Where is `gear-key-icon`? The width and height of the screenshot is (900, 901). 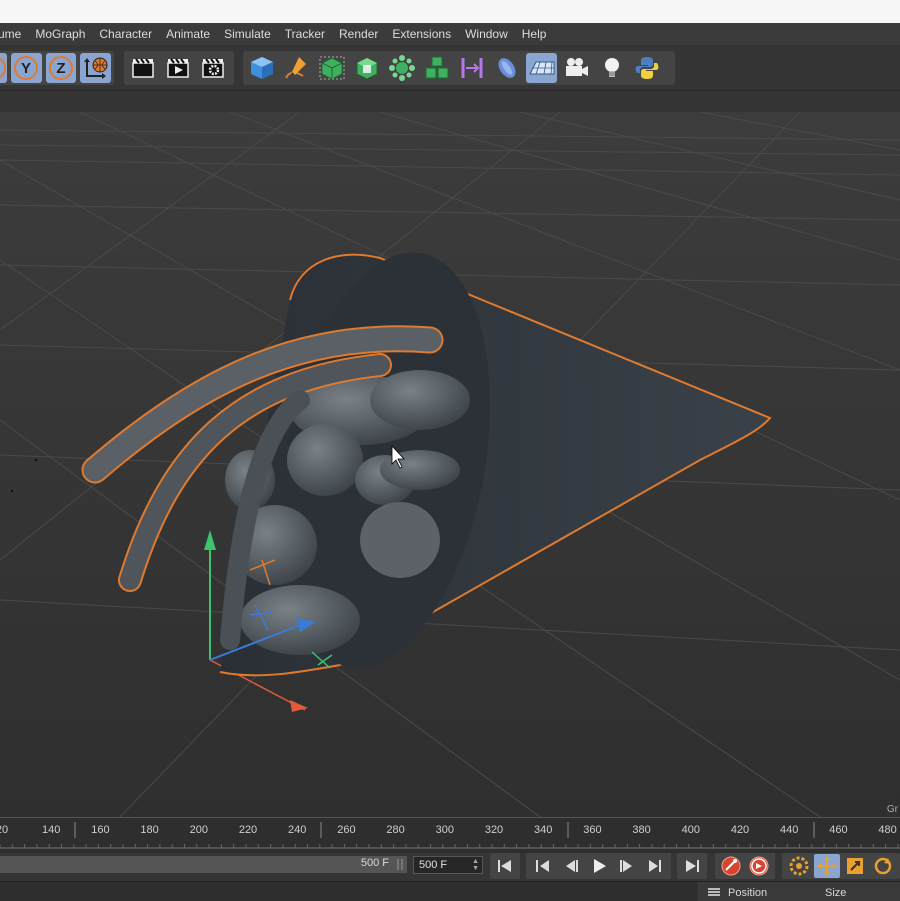
gear-key-icon is located at coordinates (799, 866).